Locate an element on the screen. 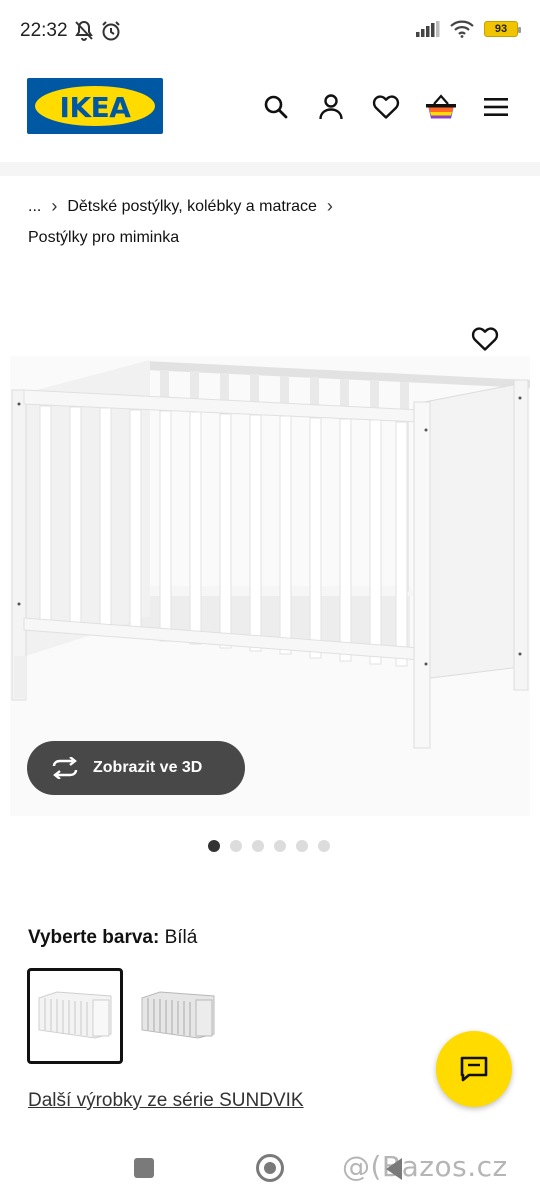 Image resolution: width=540 pixels, height=1200 pixels. chat-button is located at coordinates (474, 1069).